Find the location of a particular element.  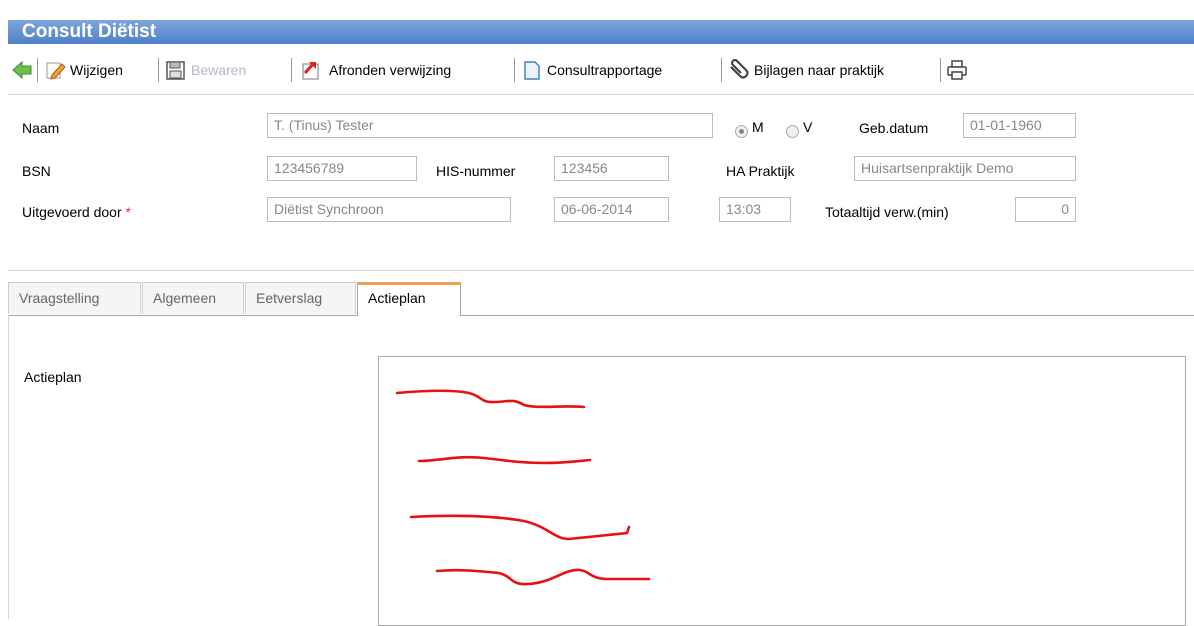

total-time-label: Totaaltijd verw.(min) is located at coordinates (887, 212).